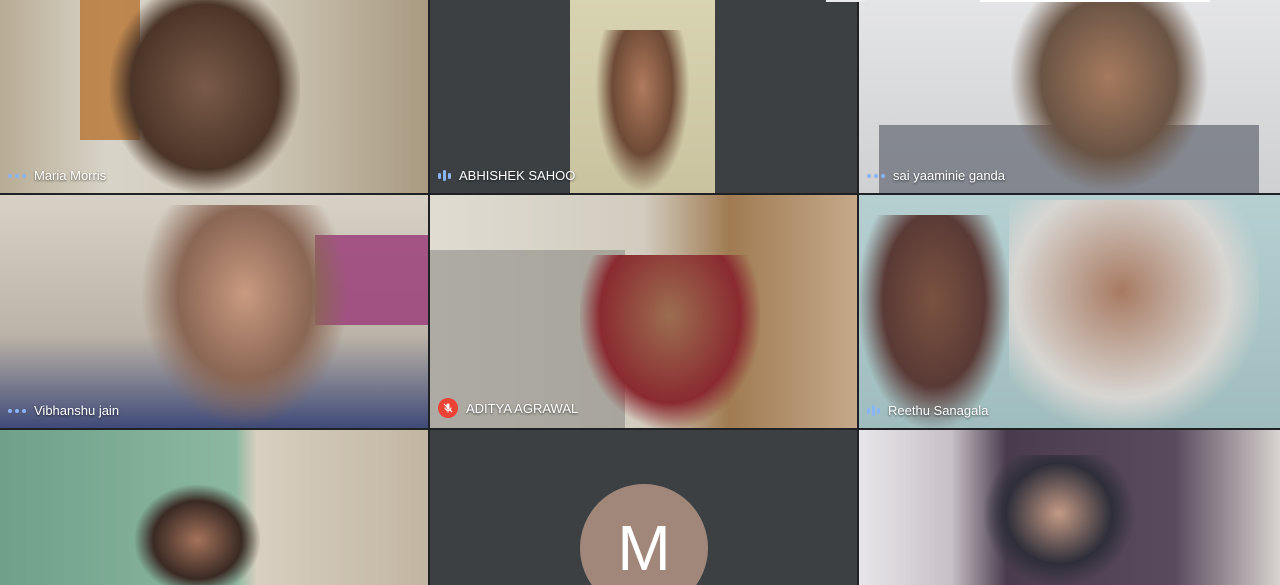  I want to click on mic-off-icon, so click(448, 408).